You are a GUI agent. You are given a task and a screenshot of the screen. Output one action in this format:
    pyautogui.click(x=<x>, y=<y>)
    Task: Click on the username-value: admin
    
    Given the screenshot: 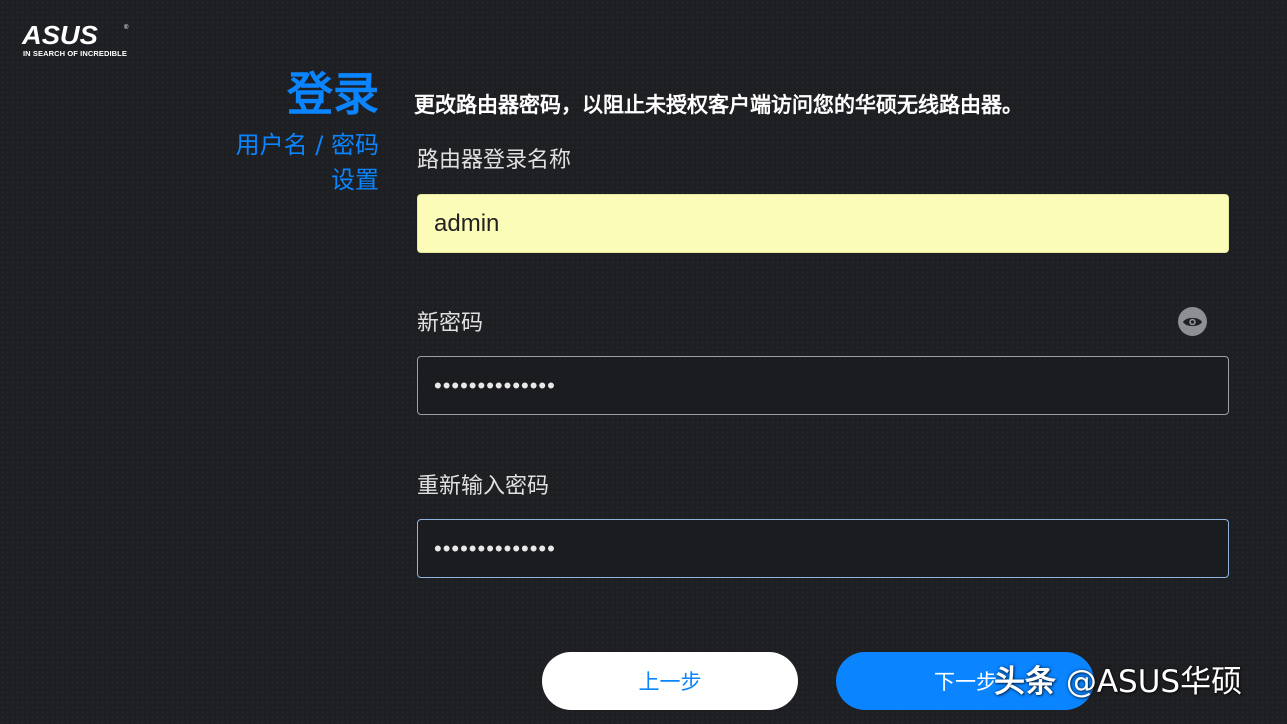 What is the action you would take?
    pyautogui.click(x=467, y=223)
    